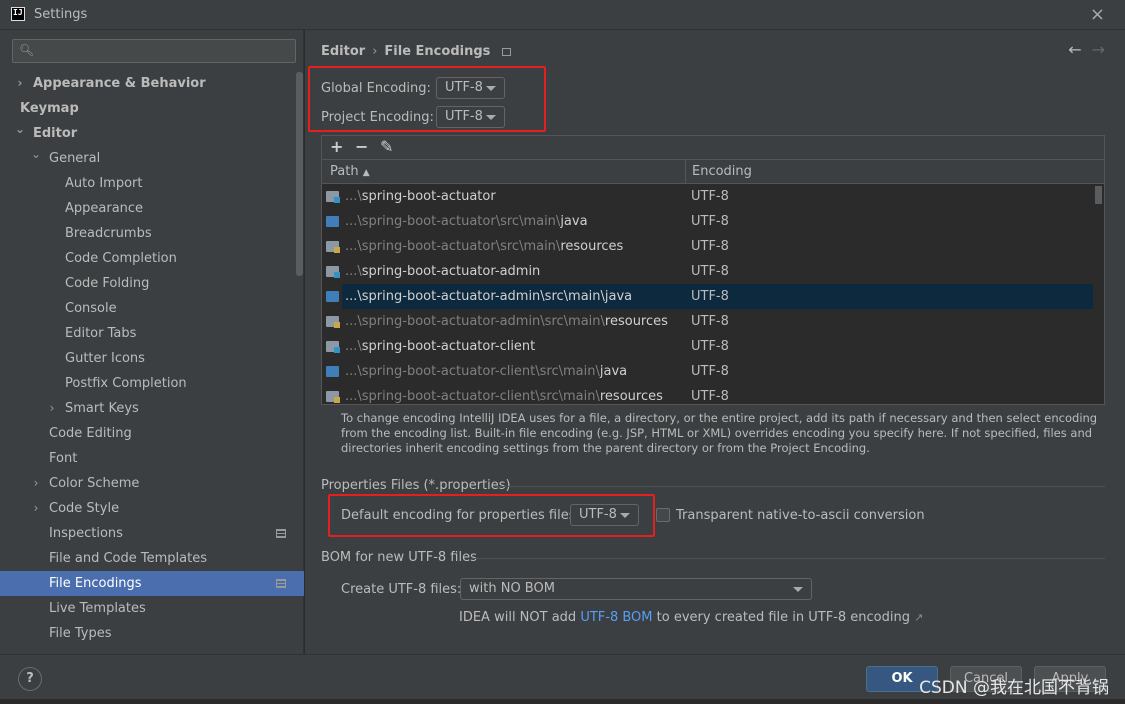  Describe the element at coordinates (147, 108) in the screenshot. I see `sidebar-item: Keymap` at that location.